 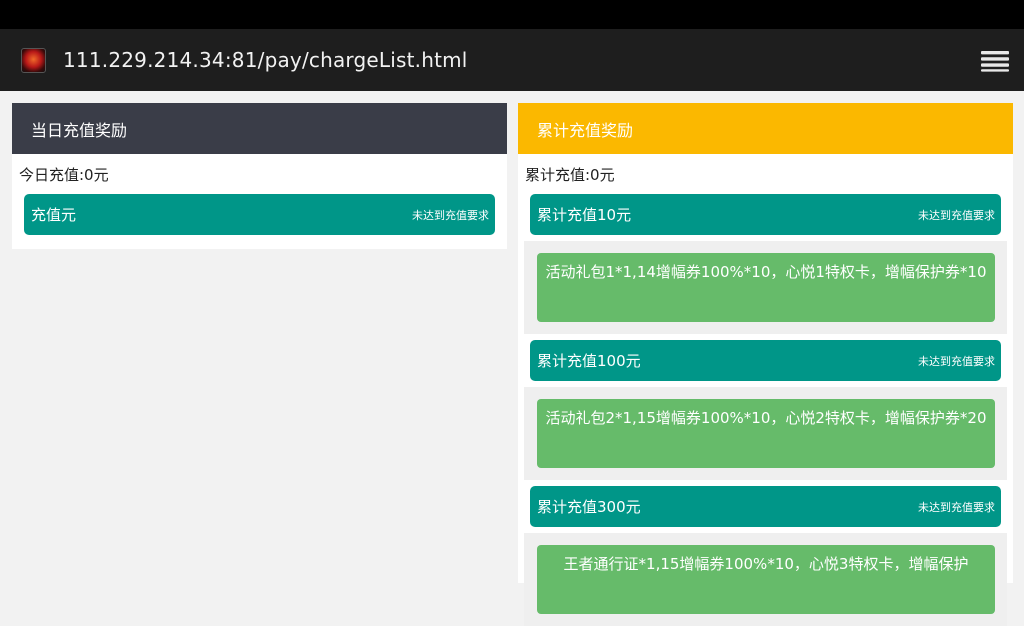 I want to click on tier-label: 累计充值10元, so click(x=584, y=215).